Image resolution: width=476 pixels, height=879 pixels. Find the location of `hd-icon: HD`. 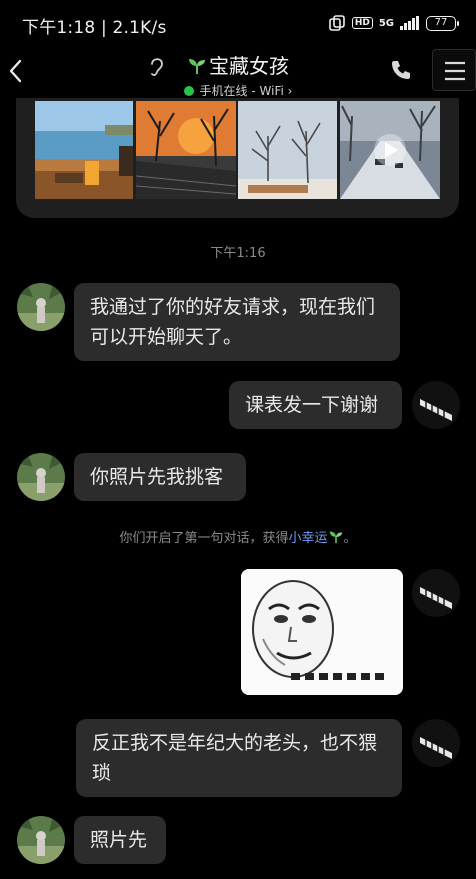

hd-icon: HD is located at coordinates (362, 23).